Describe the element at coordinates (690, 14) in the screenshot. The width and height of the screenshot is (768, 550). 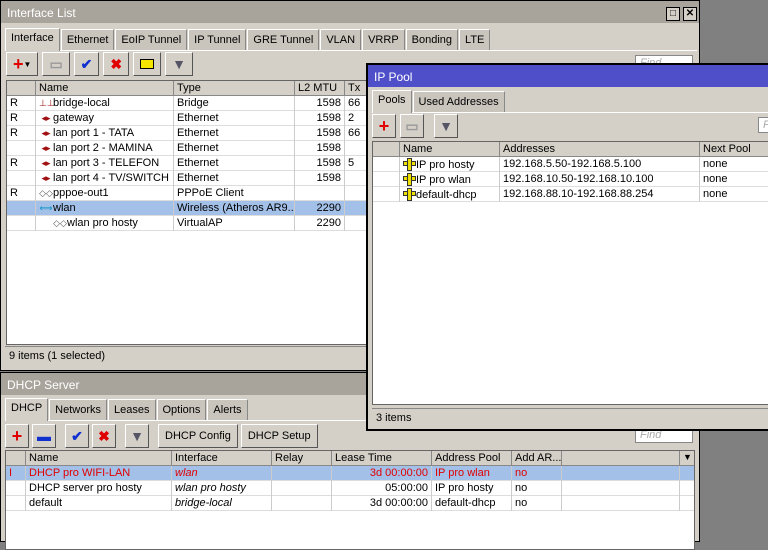
I see `close-button: ✕` at that location.